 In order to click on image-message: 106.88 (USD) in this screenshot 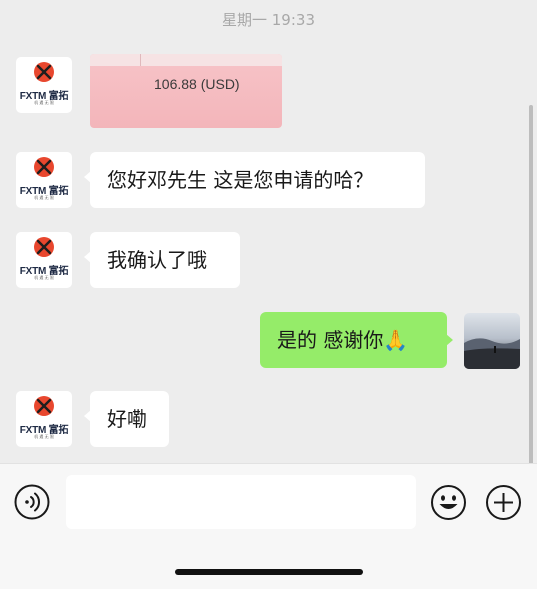, I will do `click(186, 91)`.